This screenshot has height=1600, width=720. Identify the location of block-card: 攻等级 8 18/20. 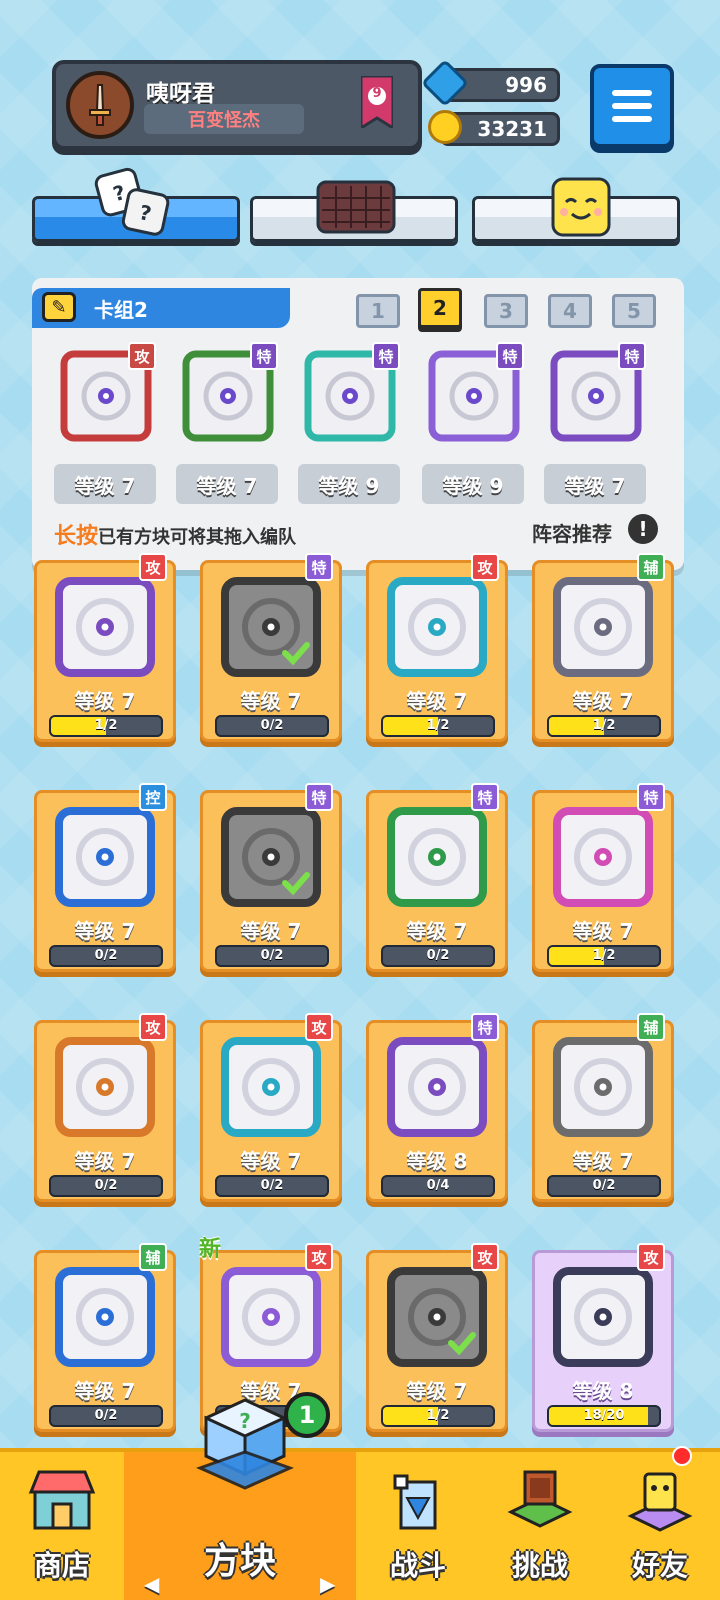
(603, 1337).